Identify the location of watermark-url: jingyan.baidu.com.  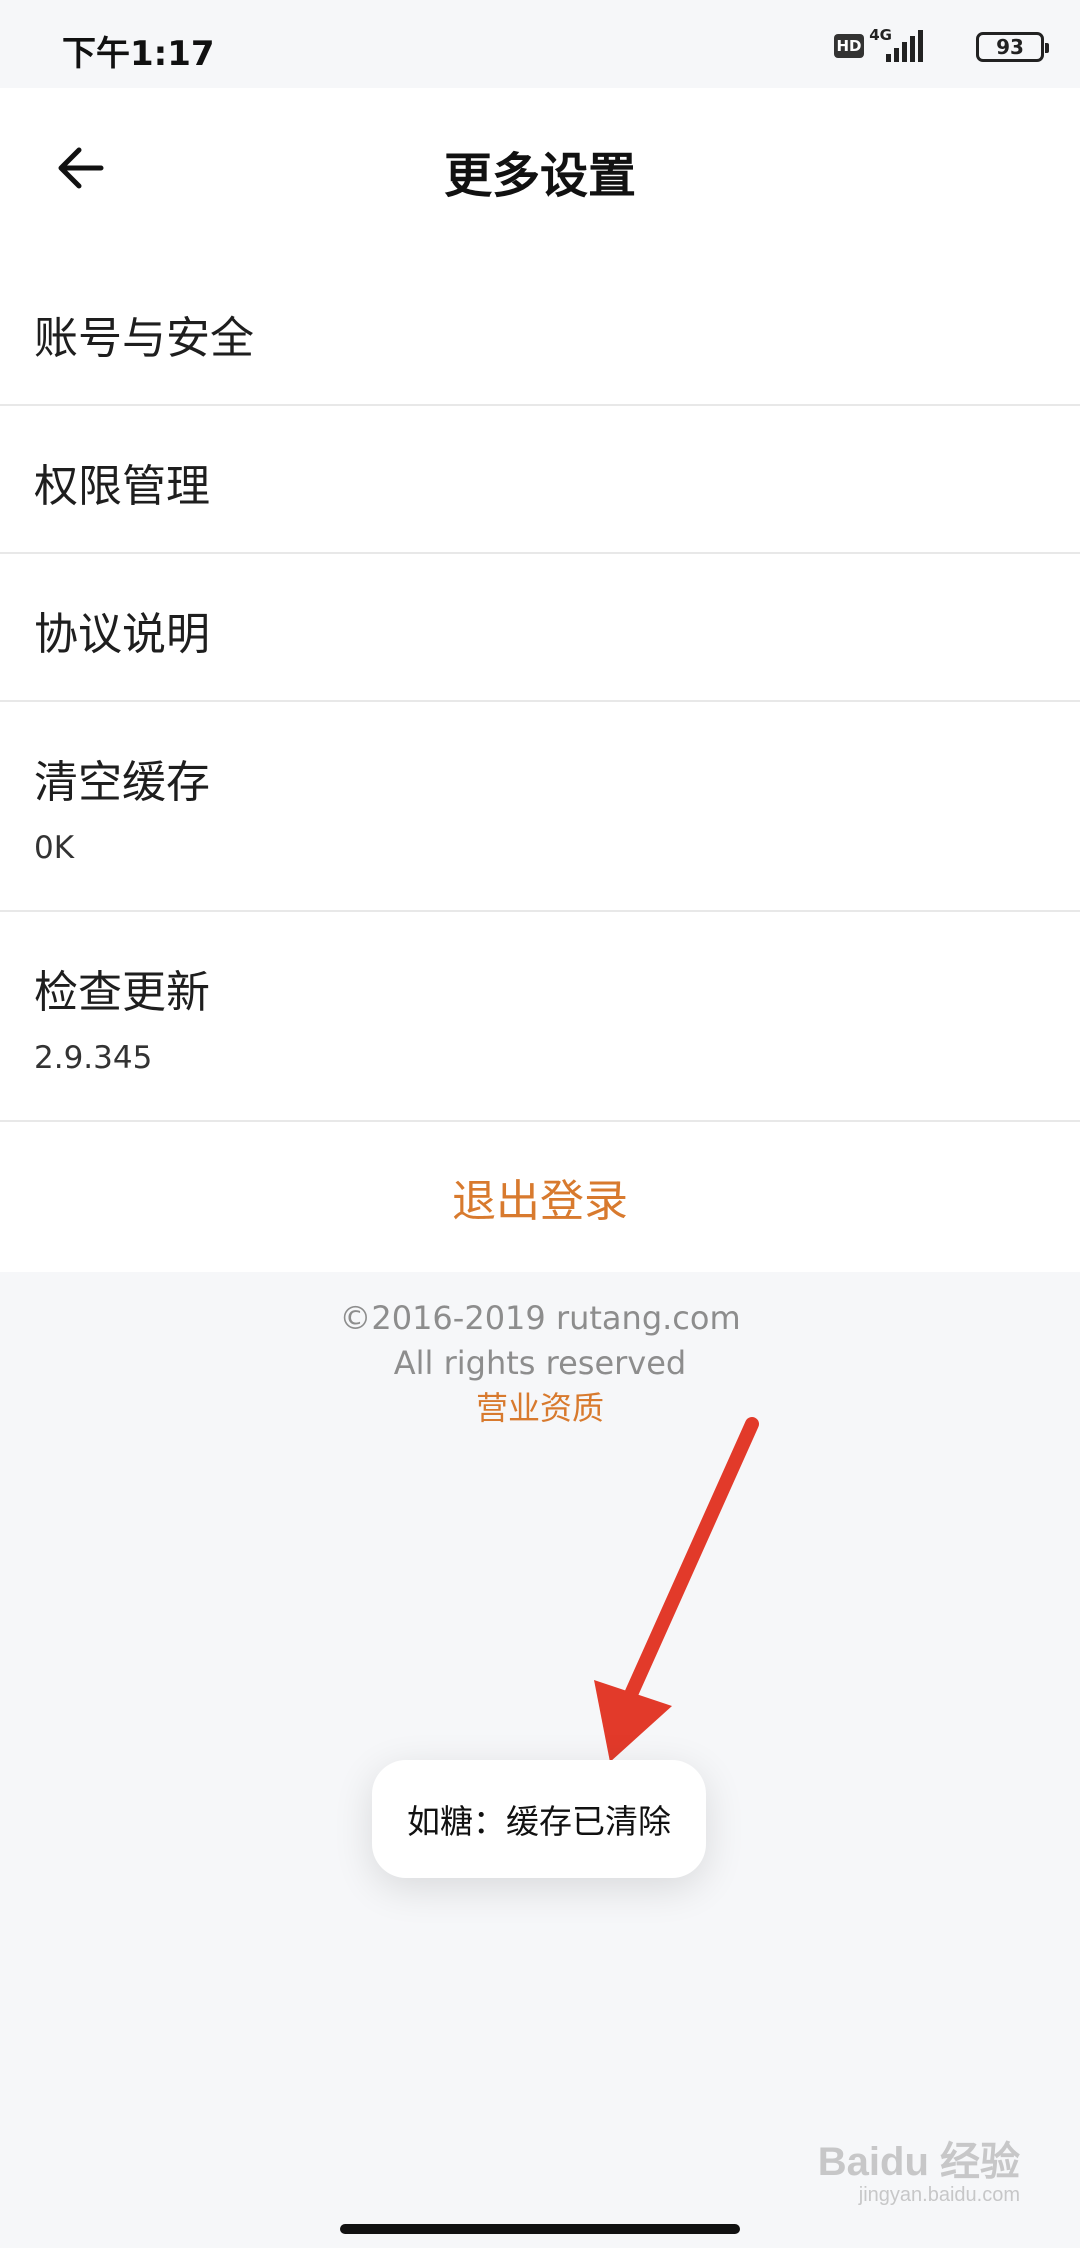
(939, 2195).